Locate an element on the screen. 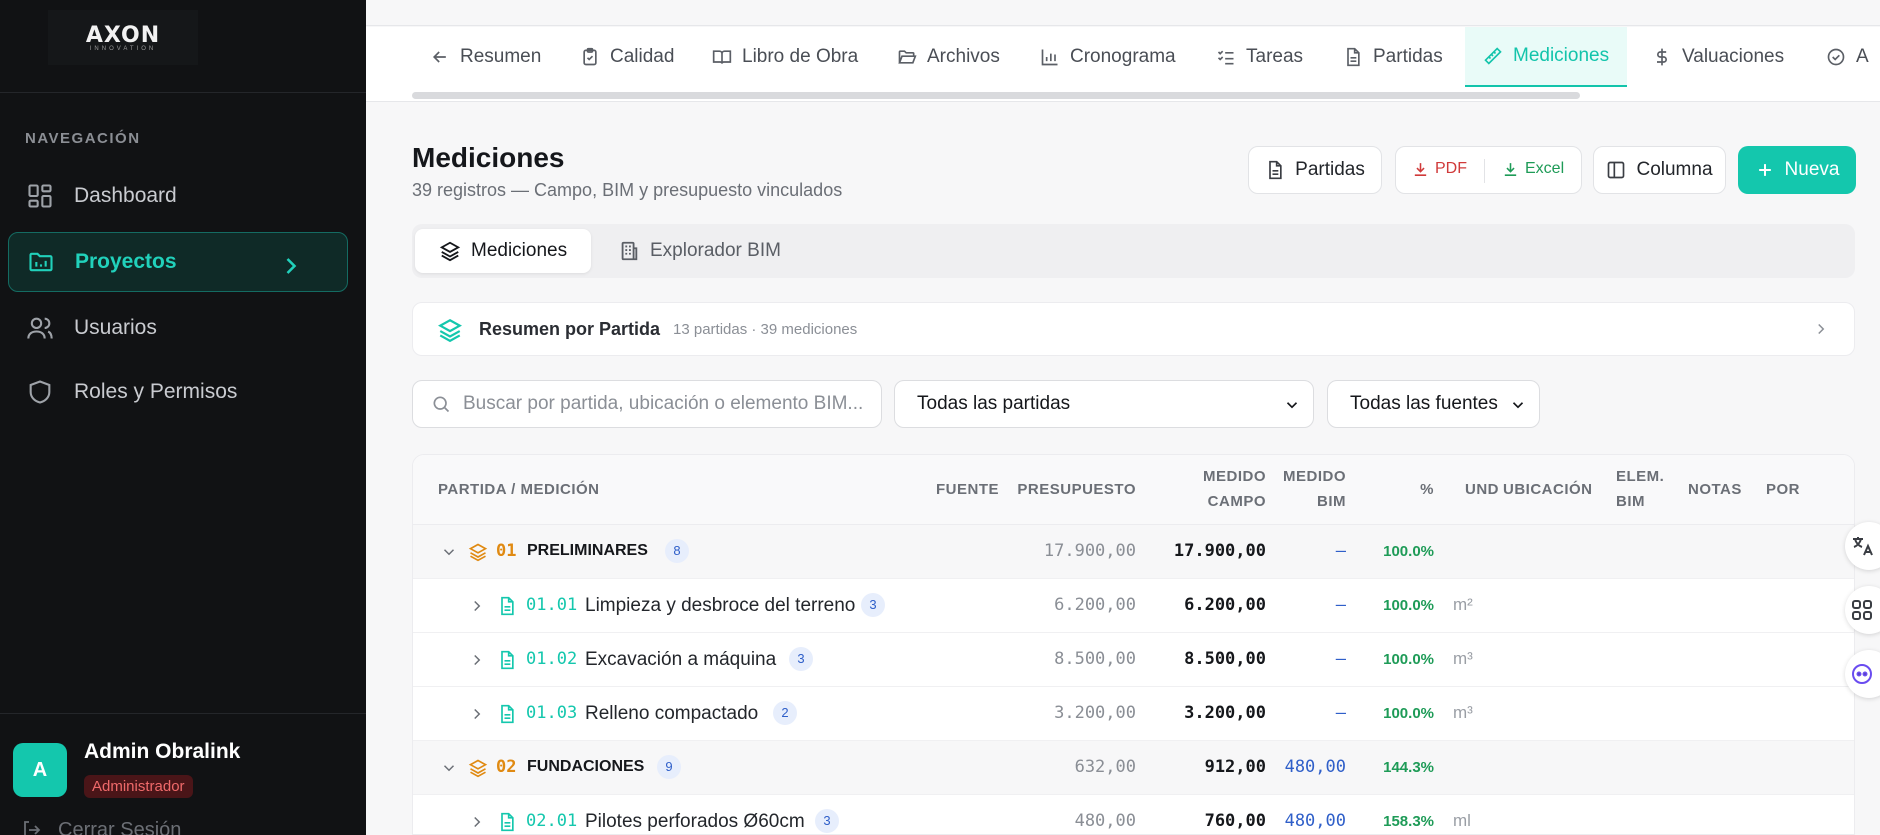 Image resolution: width=1880 pixels, height=835 pixels. item-code: 01.03 is located at coordinates (552, 713).